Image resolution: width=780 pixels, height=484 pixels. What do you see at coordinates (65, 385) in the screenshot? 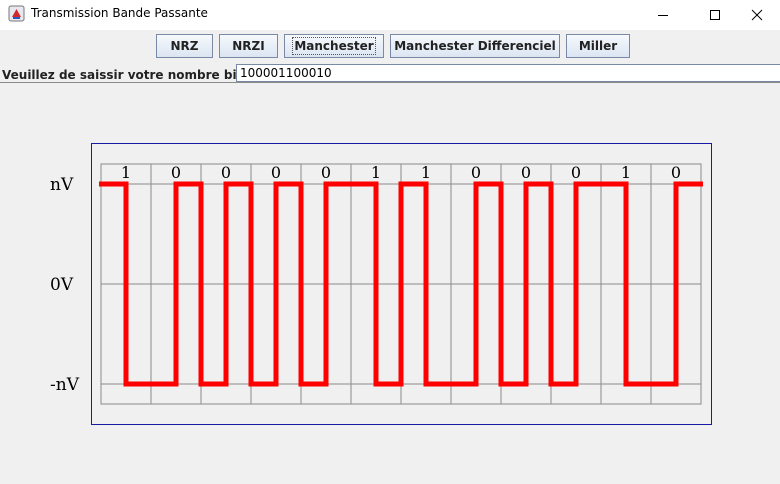
I see `y-axis-label: -nV` at bounding box center [65, 385].